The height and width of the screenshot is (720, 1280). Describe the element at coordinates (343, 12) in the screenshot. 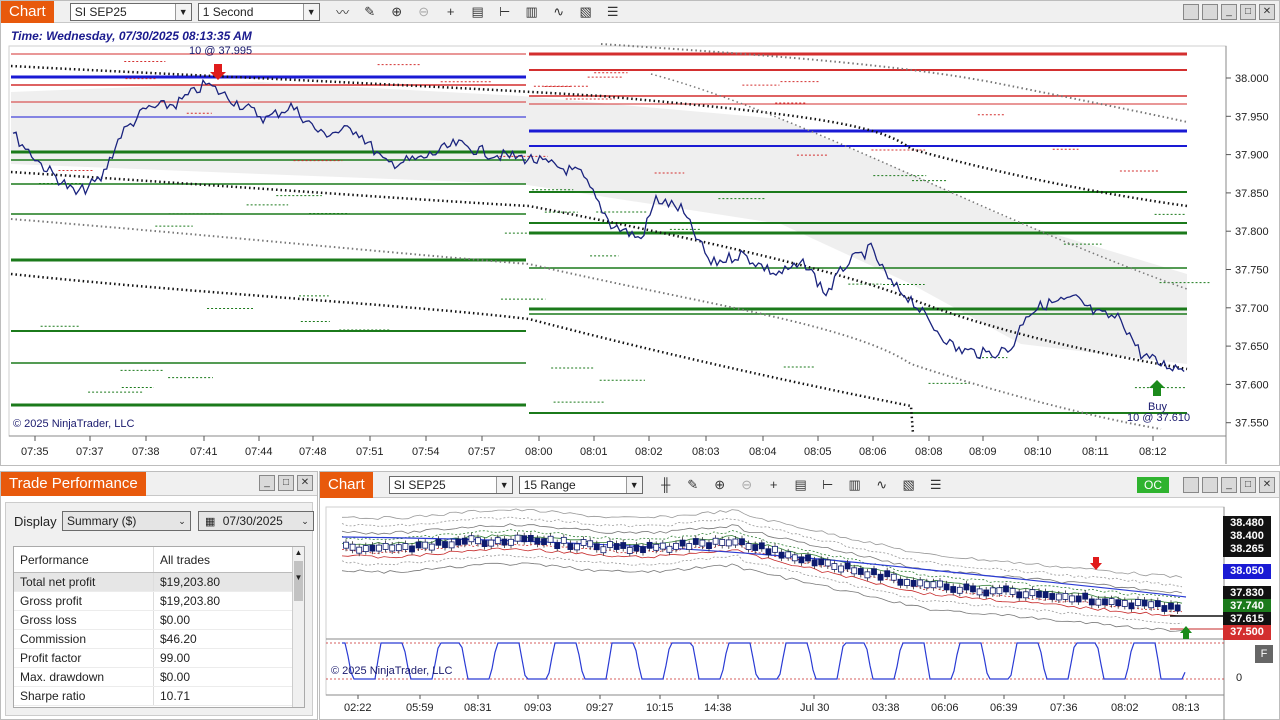

I see `chart-style-icon: 〰` at that location.